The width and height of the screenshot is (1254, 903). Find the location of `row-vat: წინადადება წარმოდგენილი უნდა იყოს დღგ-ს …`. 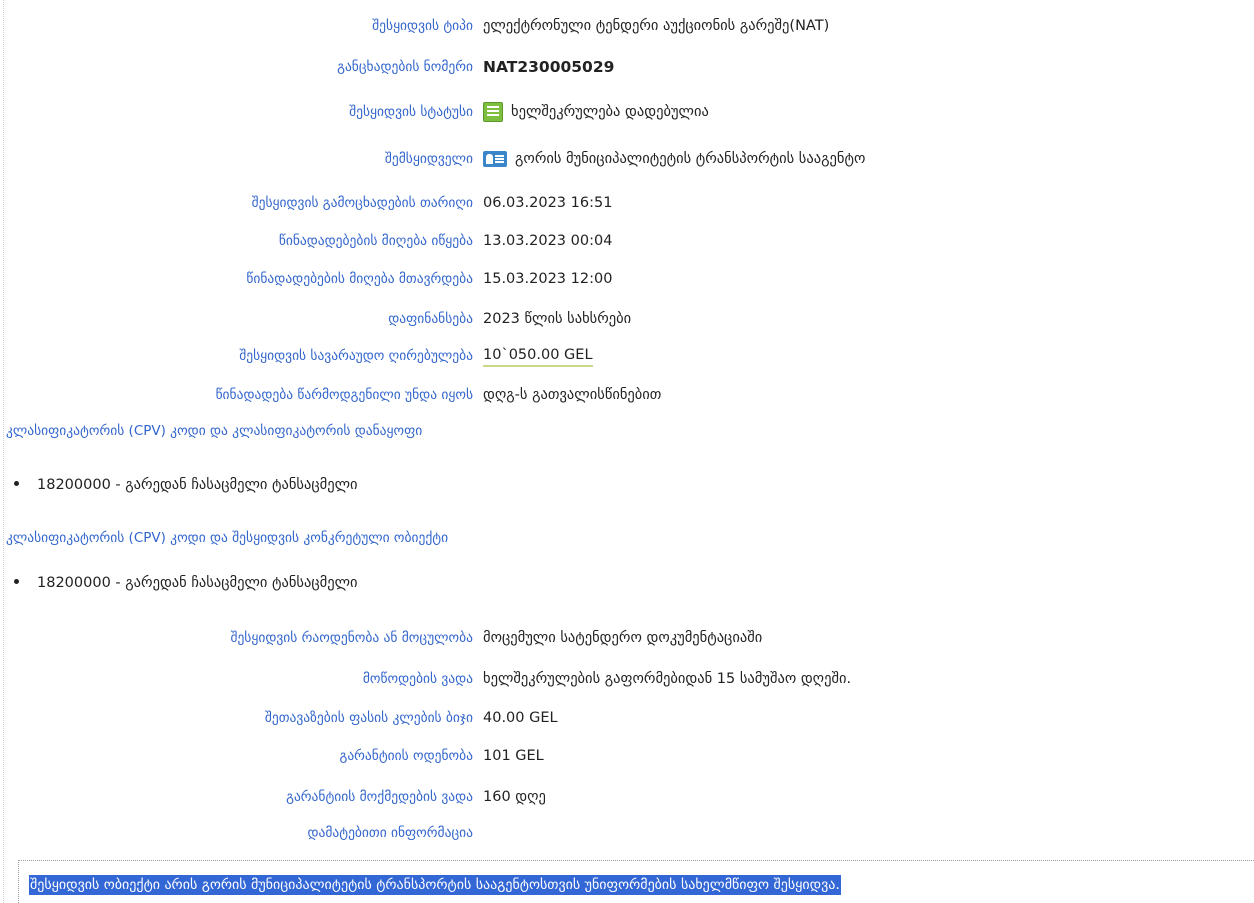

row-vat: წინადადება წარმოდგენილი უნდა იყოს დღგ-ს … is located at coordinates (331, 395).